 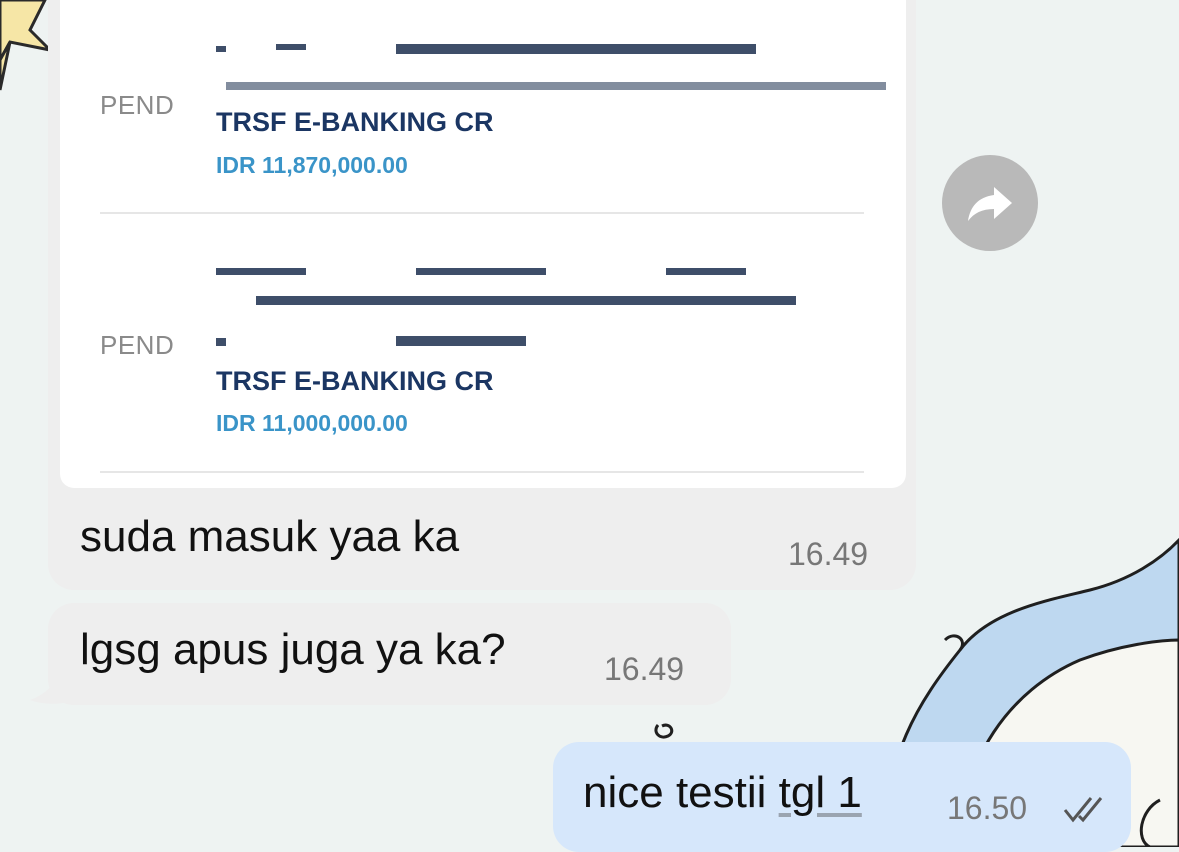 I want to click on date-link: tgl 1, so click(x=820, y=792).